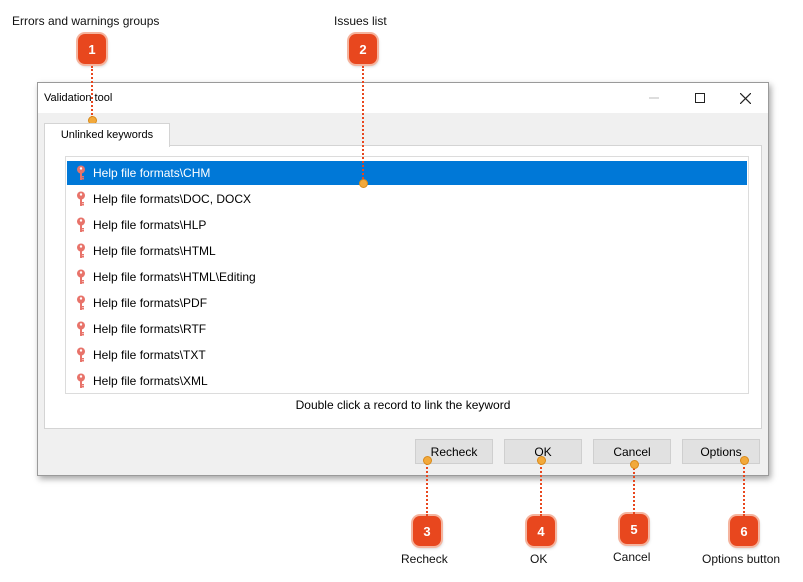 This screenshot has width=803, height=582. What do you see at coordinates (407, 251) in the screenshot?
I see `issue-list-item: Help file formats\HTML` at bounding box center [407, 251].